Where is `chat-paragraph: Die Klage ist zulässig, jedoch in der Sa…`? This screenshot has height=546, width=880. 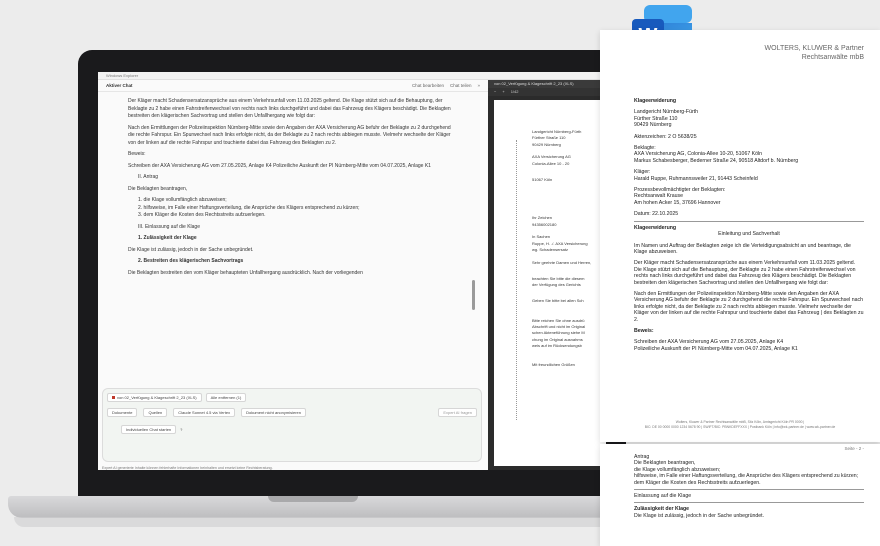
chat-paragraph: Die Klage ist zulässig, jedoch in der Sa… is located at coordinates (191, 249).